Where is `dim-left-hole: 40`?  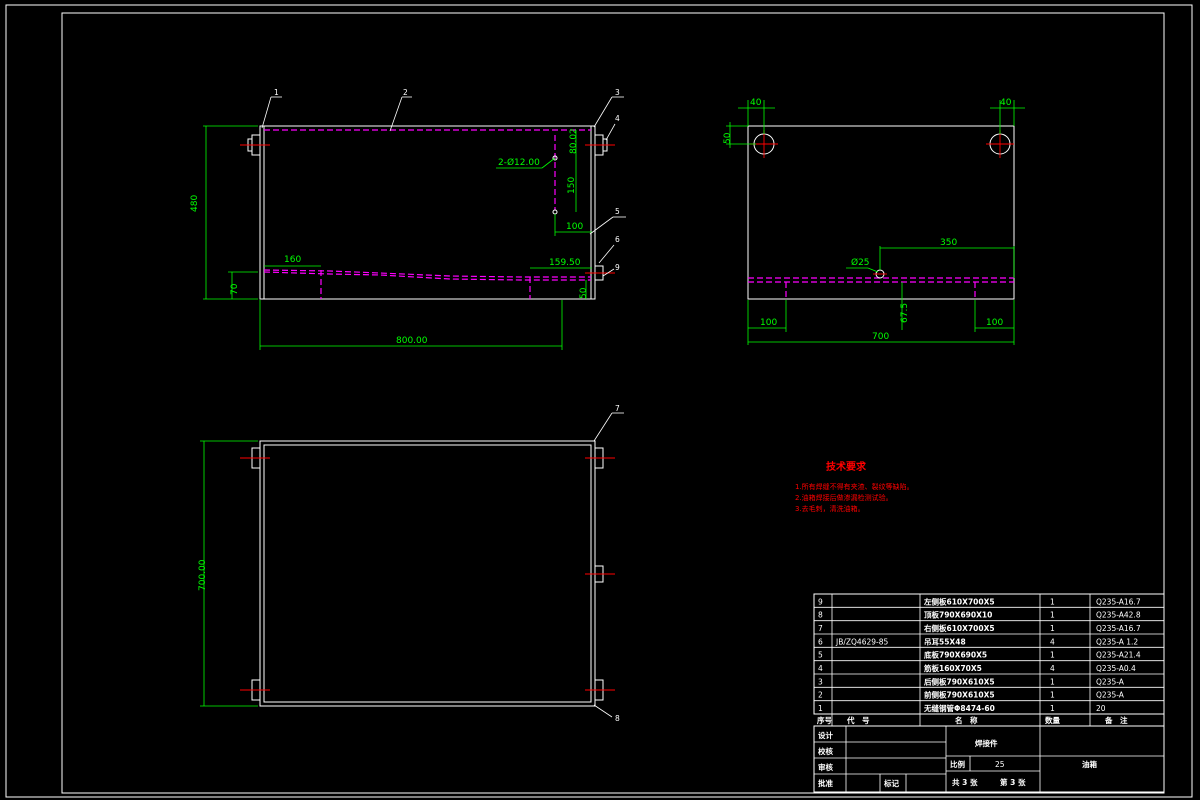
dim-left-hole: 40 is located at coordinates (756, 103).